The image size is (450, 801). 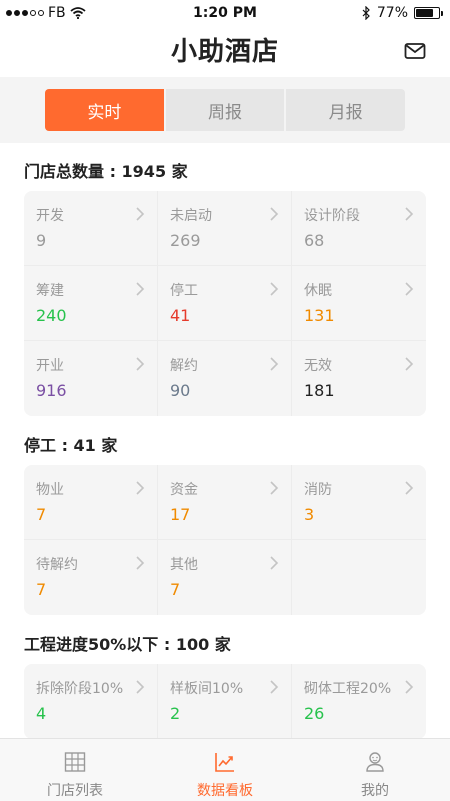 What do you see at coordinates (91, 577) in the screenshot?
I see `stat-cell-pending-termination: 待解约 7` at bounding box center [91, 577].